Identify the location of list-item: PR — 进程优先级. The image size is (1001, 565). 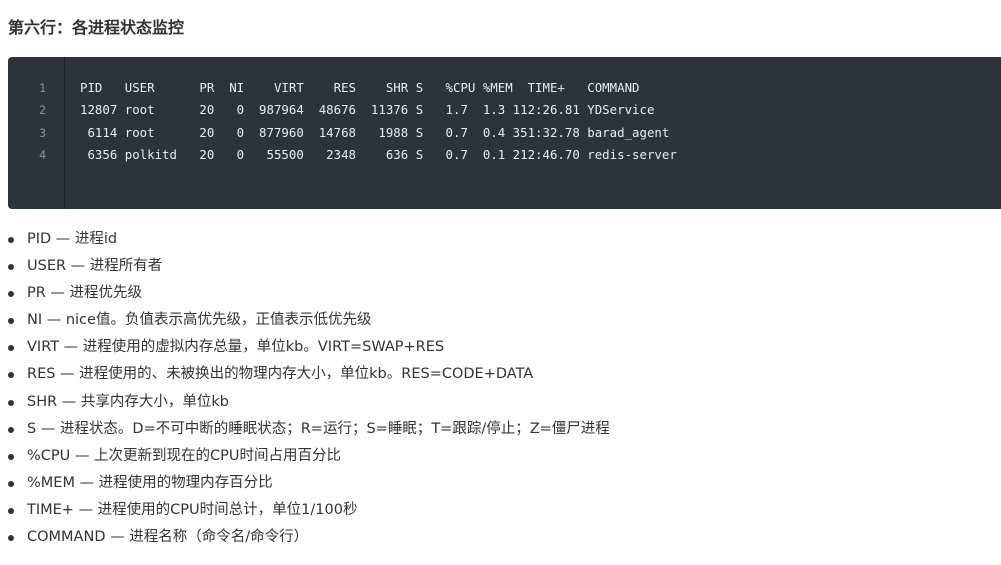
(305, 295).